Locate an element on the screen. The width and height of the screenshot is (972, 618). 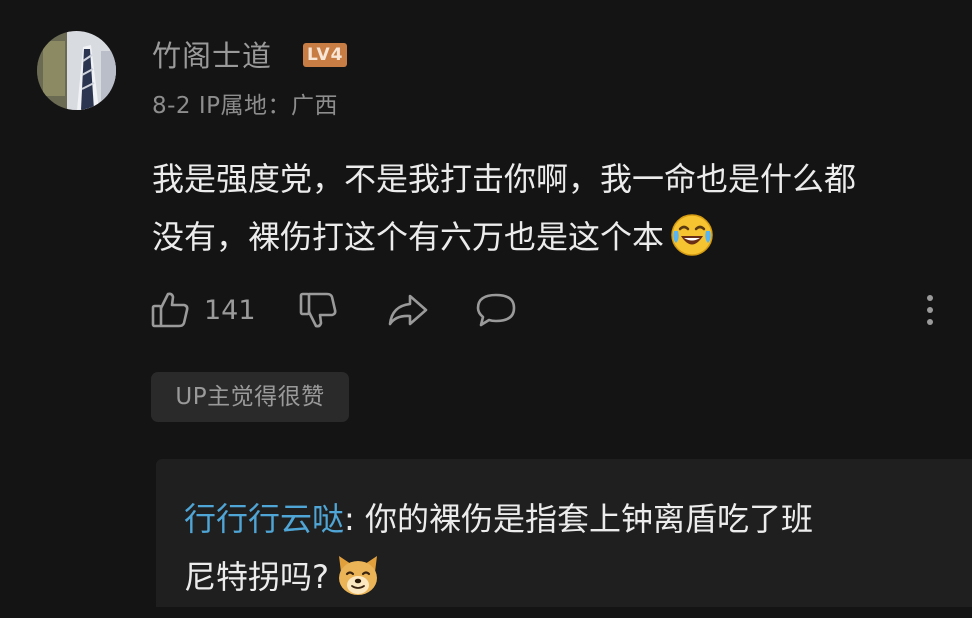
reply-line-2: 尼特拐吗? is located at coordinates (564, 577).